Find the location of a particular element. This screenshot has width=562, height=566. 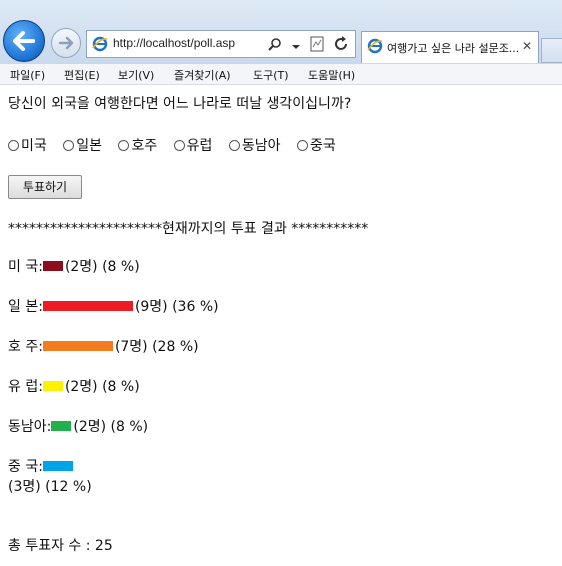

new-tab-button is located at coordinates (551, 50).